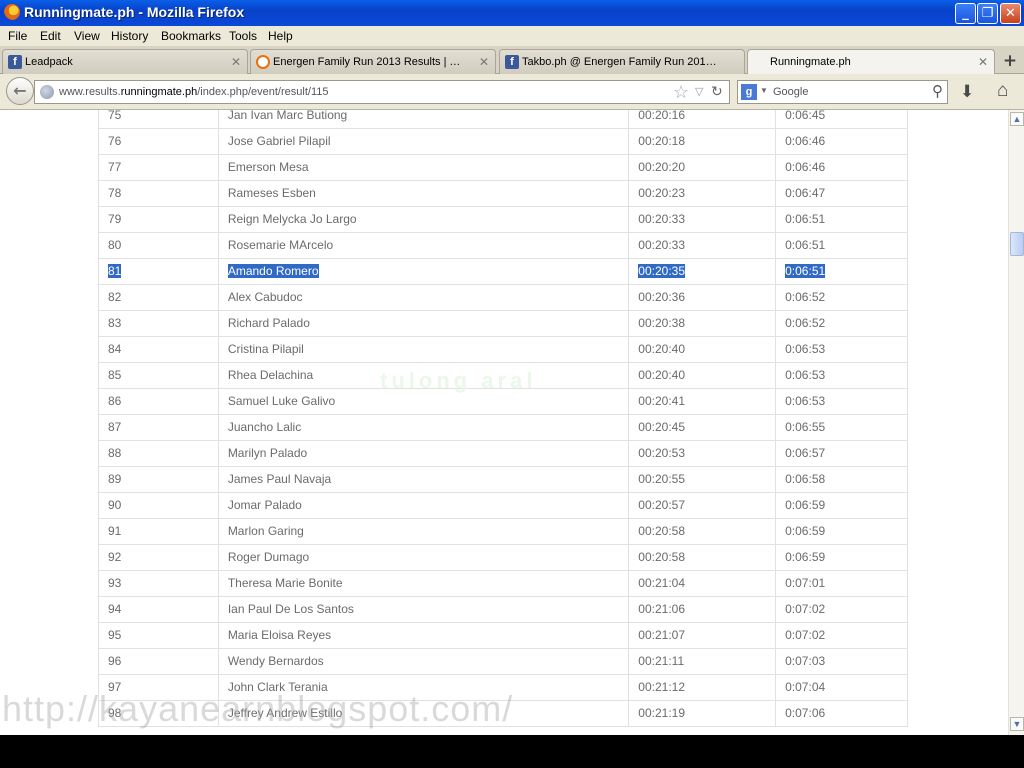  What do you see at coordinates (285, 583) in the screenshot?
I see `name-cell-text: Theresa Marie Bonite` at bounding box center [285, 583].